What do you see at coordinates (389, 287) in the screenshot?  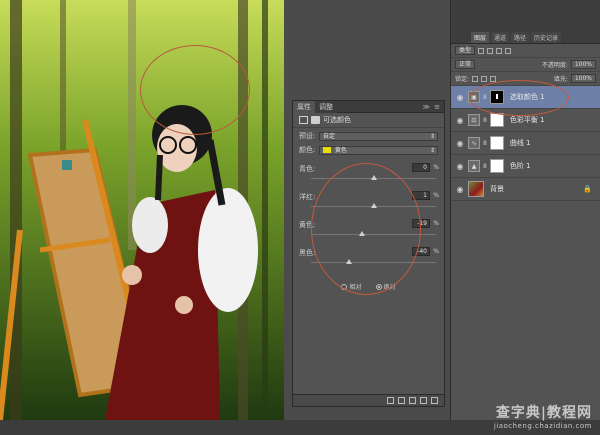 I see `radio-absolute-label: 绝对` at bounding box center [389, 287].